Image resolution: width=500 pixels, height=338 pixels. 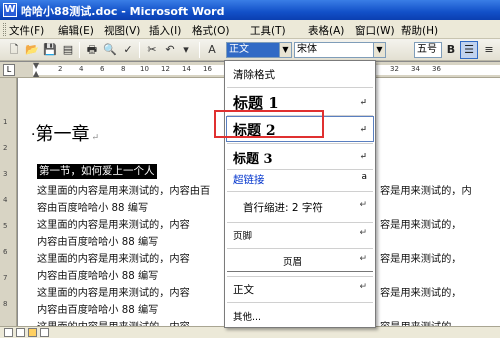 I want to click on undo-dropdown-icon: ▾, so click(x=186, y=50).